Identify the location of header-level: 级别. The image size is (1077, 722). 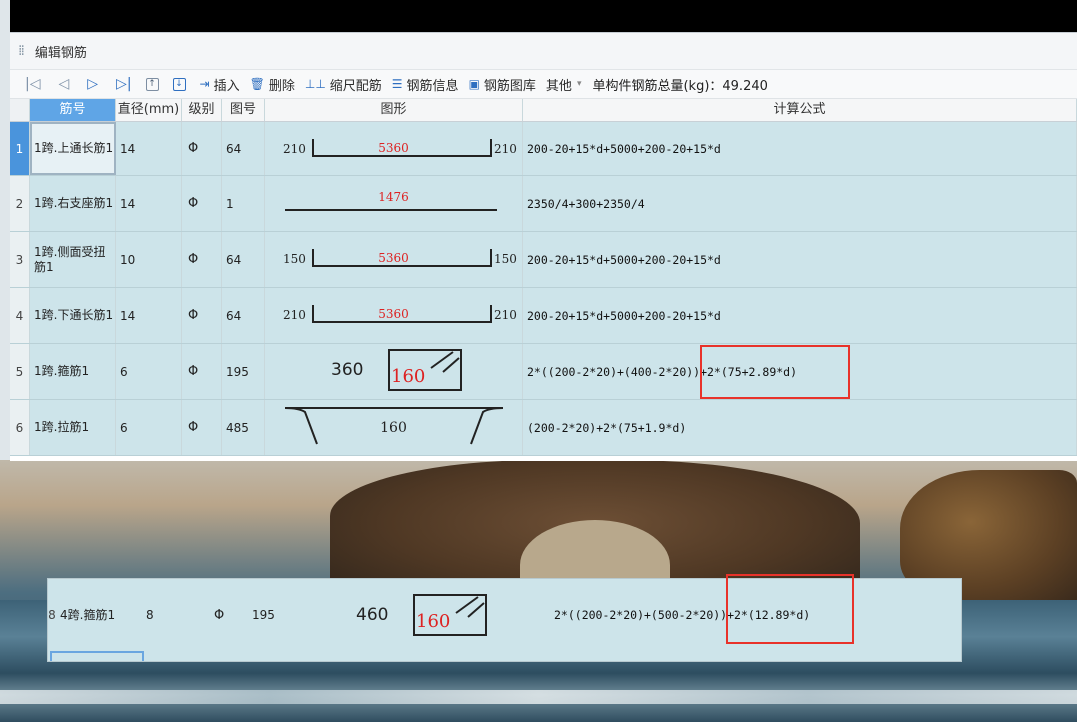
(202, 110).